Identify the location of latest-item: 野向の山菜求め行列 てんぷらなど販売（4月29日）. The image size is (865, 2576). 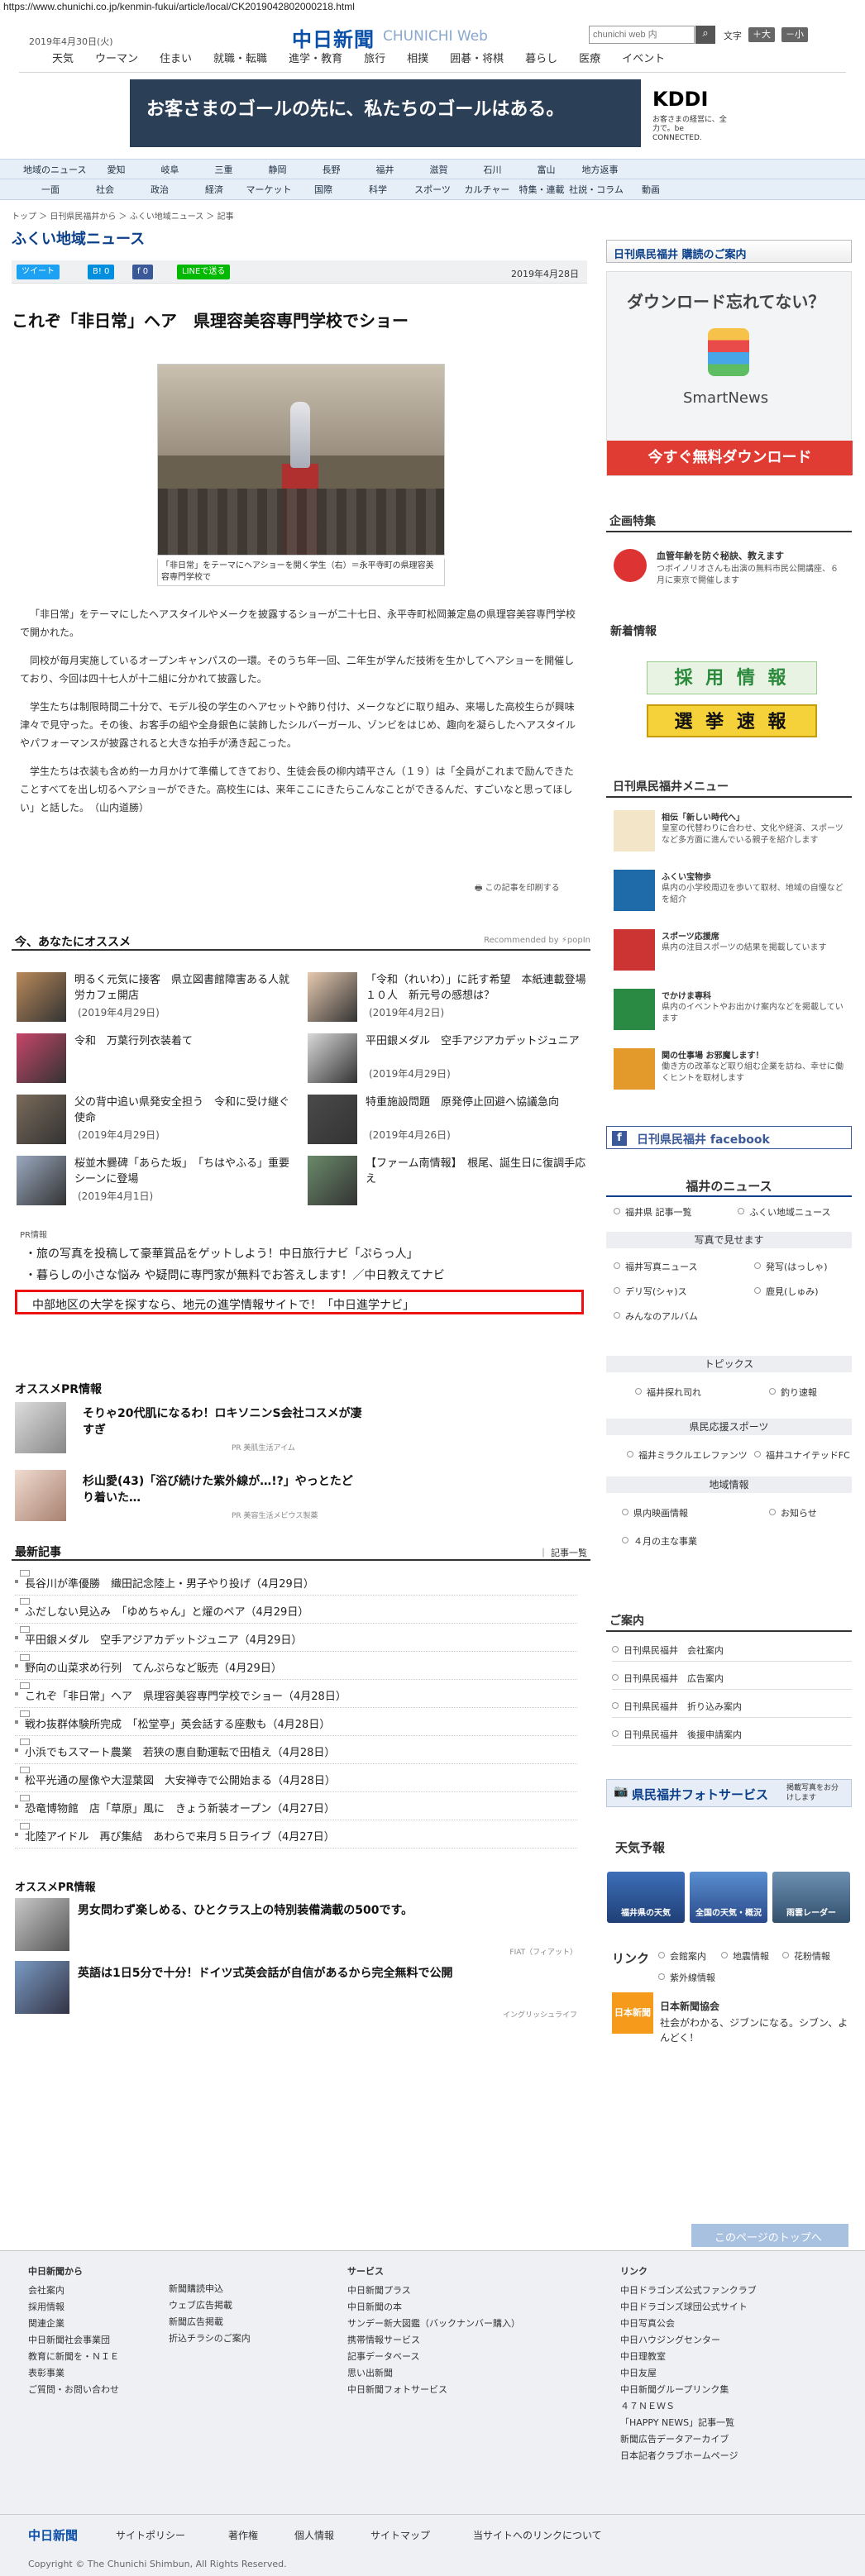
(296, 1666).